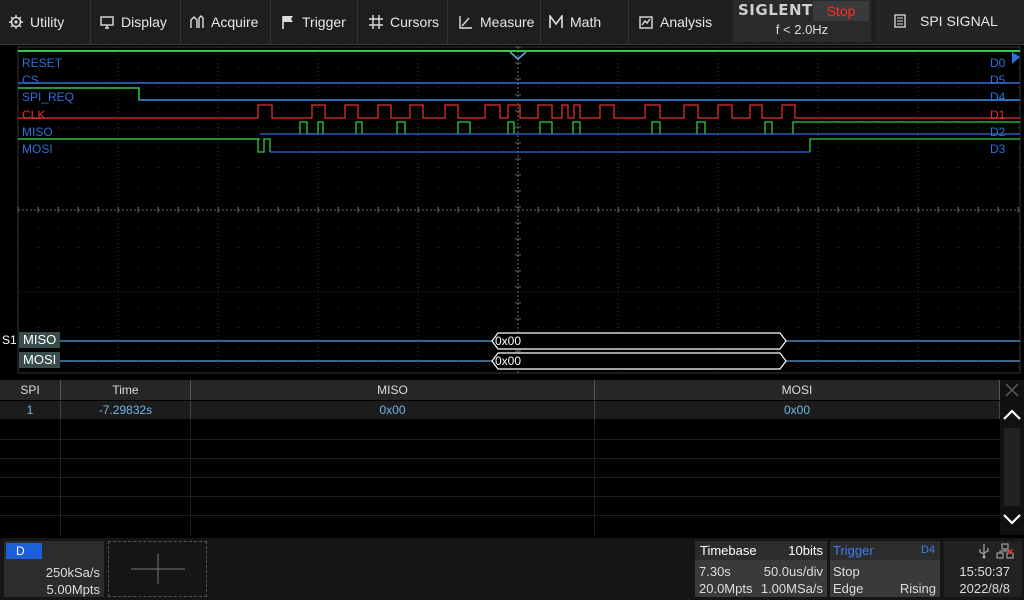 Image resolution: width=1024 pixels, height=600 pixels. What do you see at coordinates (885, 569) in the screenshot?
I see `trigger-panel: Trigger D4 Stop Edge Rising` at bounding box center [885, 569].